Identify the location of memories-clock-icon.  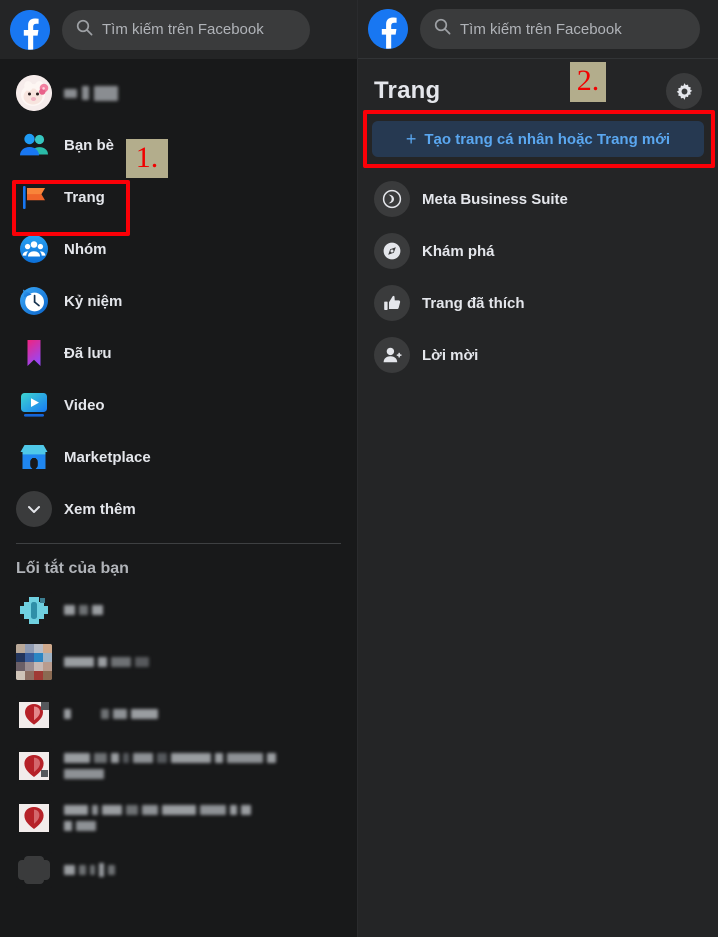
(34, 301).